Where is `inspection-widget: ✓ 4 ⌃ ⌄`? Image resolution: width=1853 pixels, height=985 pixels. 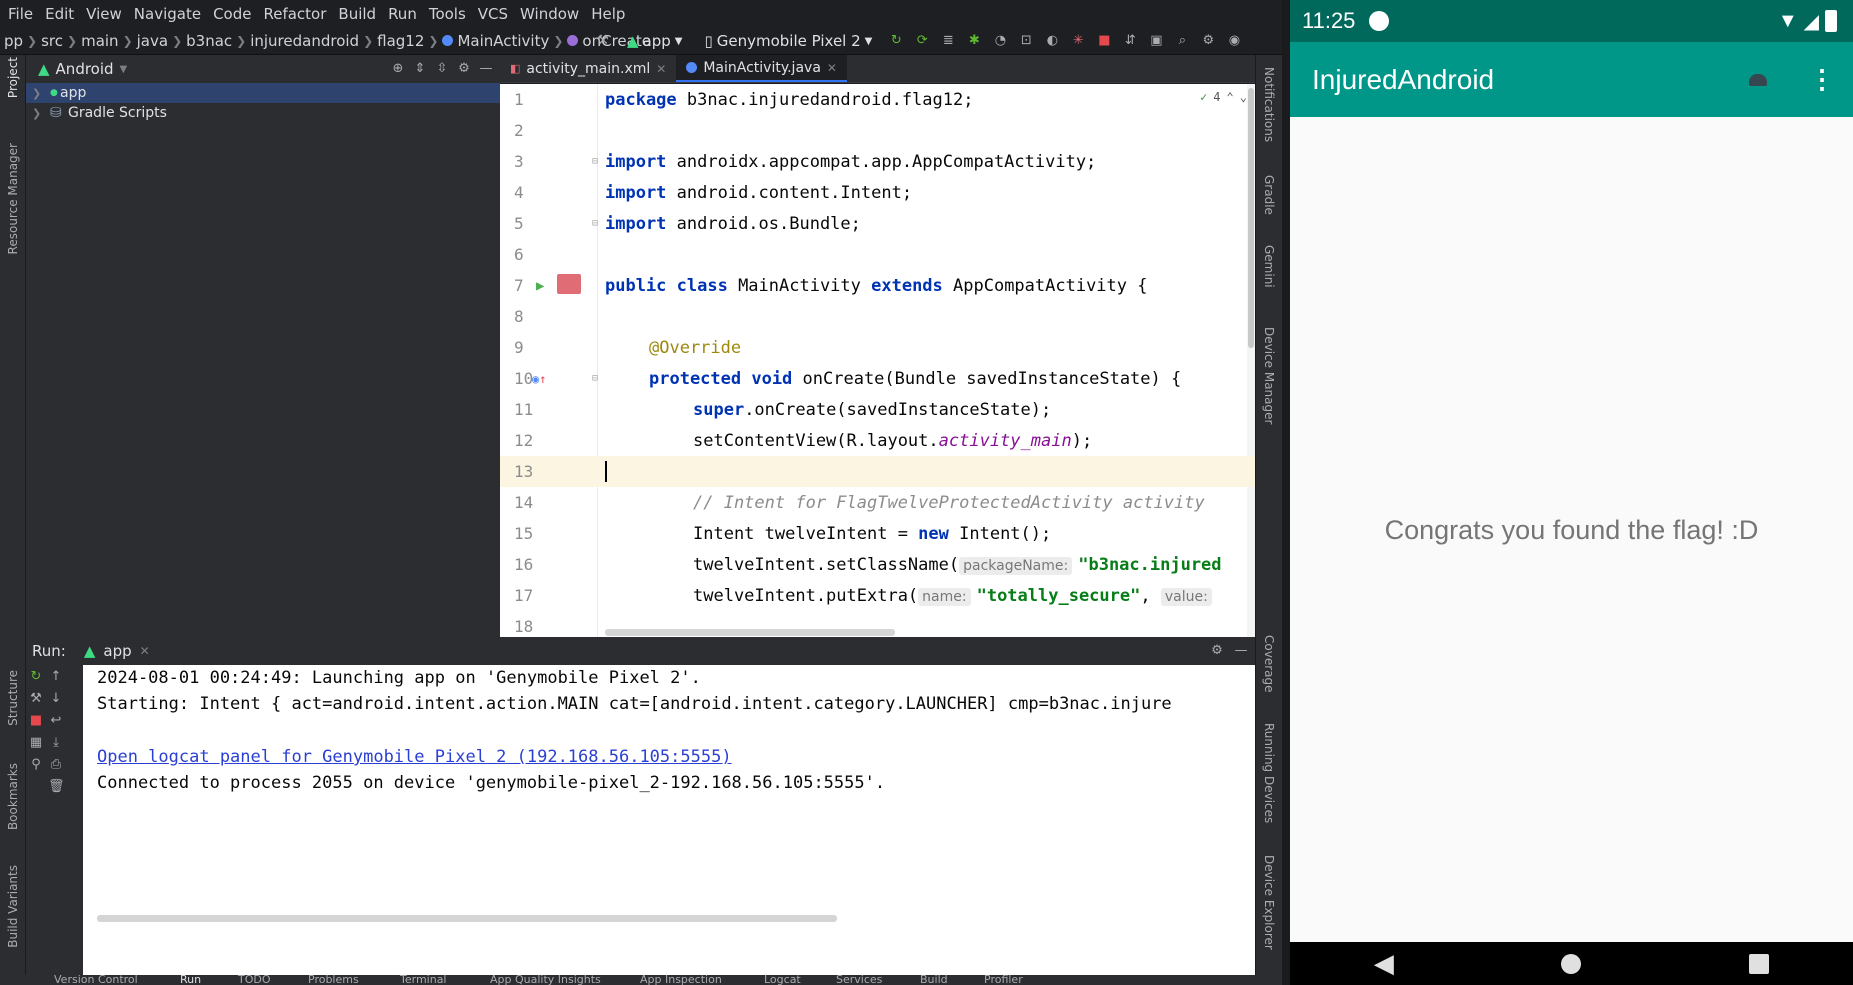 inspection-widget: ✓ 4 ⌃ ⌄ is located at coordinates (1223, 97).